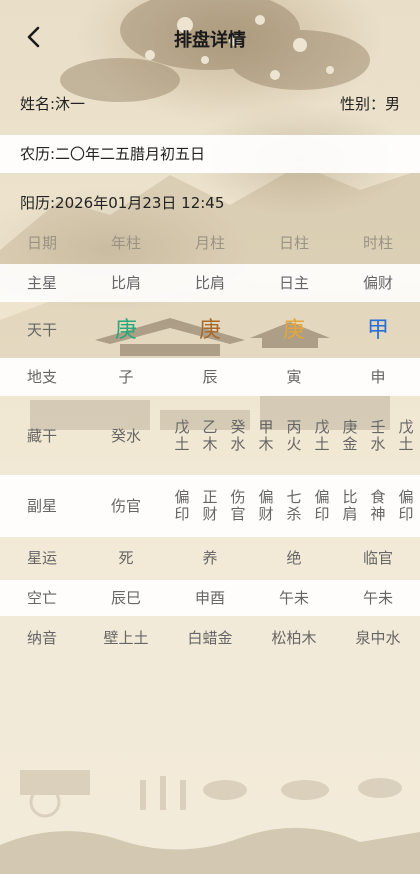 The height and width of the screenshot is (874, 420). I want to click on lunar-date: 农历:二〇年二五腊月初五日, so click(113, 154).